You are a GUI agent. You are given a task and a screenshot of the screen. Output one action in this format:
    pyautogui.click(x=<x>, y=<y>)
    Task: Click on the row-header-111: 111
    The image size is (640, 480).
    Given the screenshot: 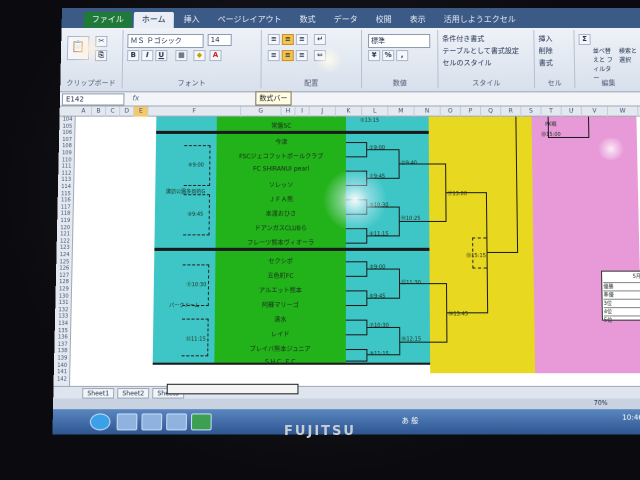 What is the action you would take?
    pyautogui.click(x=66, y=167)
    